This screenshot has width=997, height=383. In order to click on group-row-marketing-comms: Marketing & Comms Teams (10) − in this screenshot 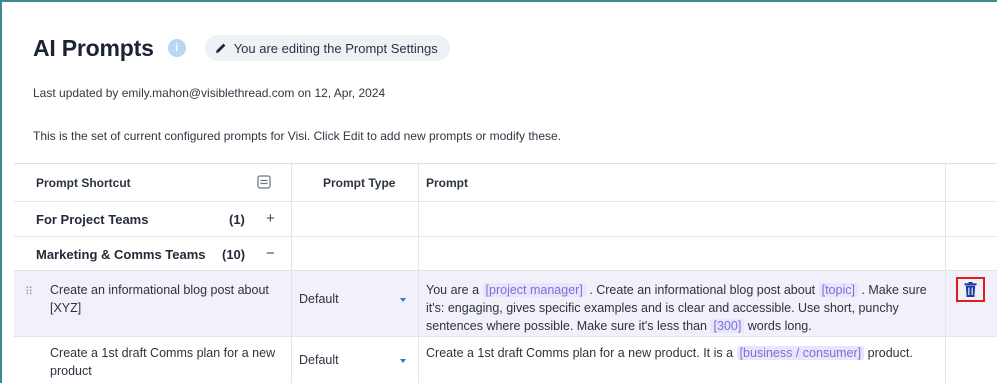, I will do `click(505, 254)`.